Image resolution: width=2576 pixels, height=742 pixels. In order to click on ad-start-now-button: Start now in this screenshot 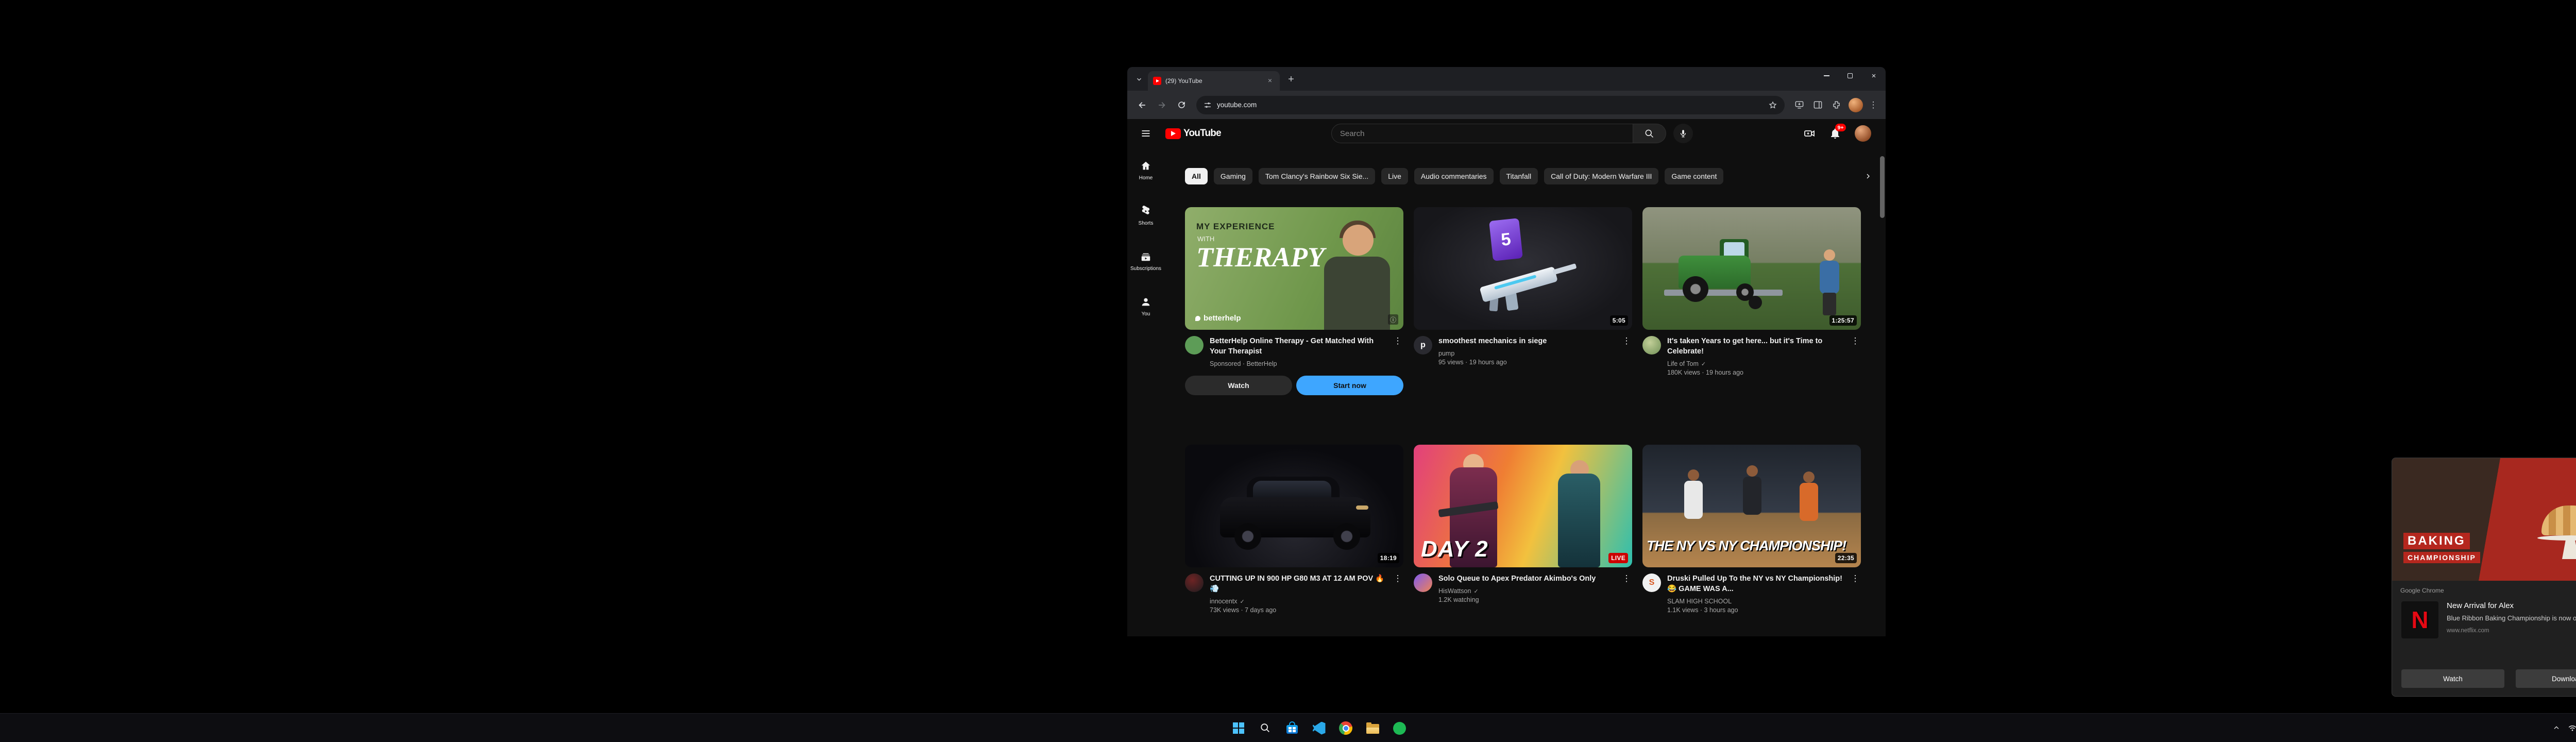, I will do `click(1349, 385)`.